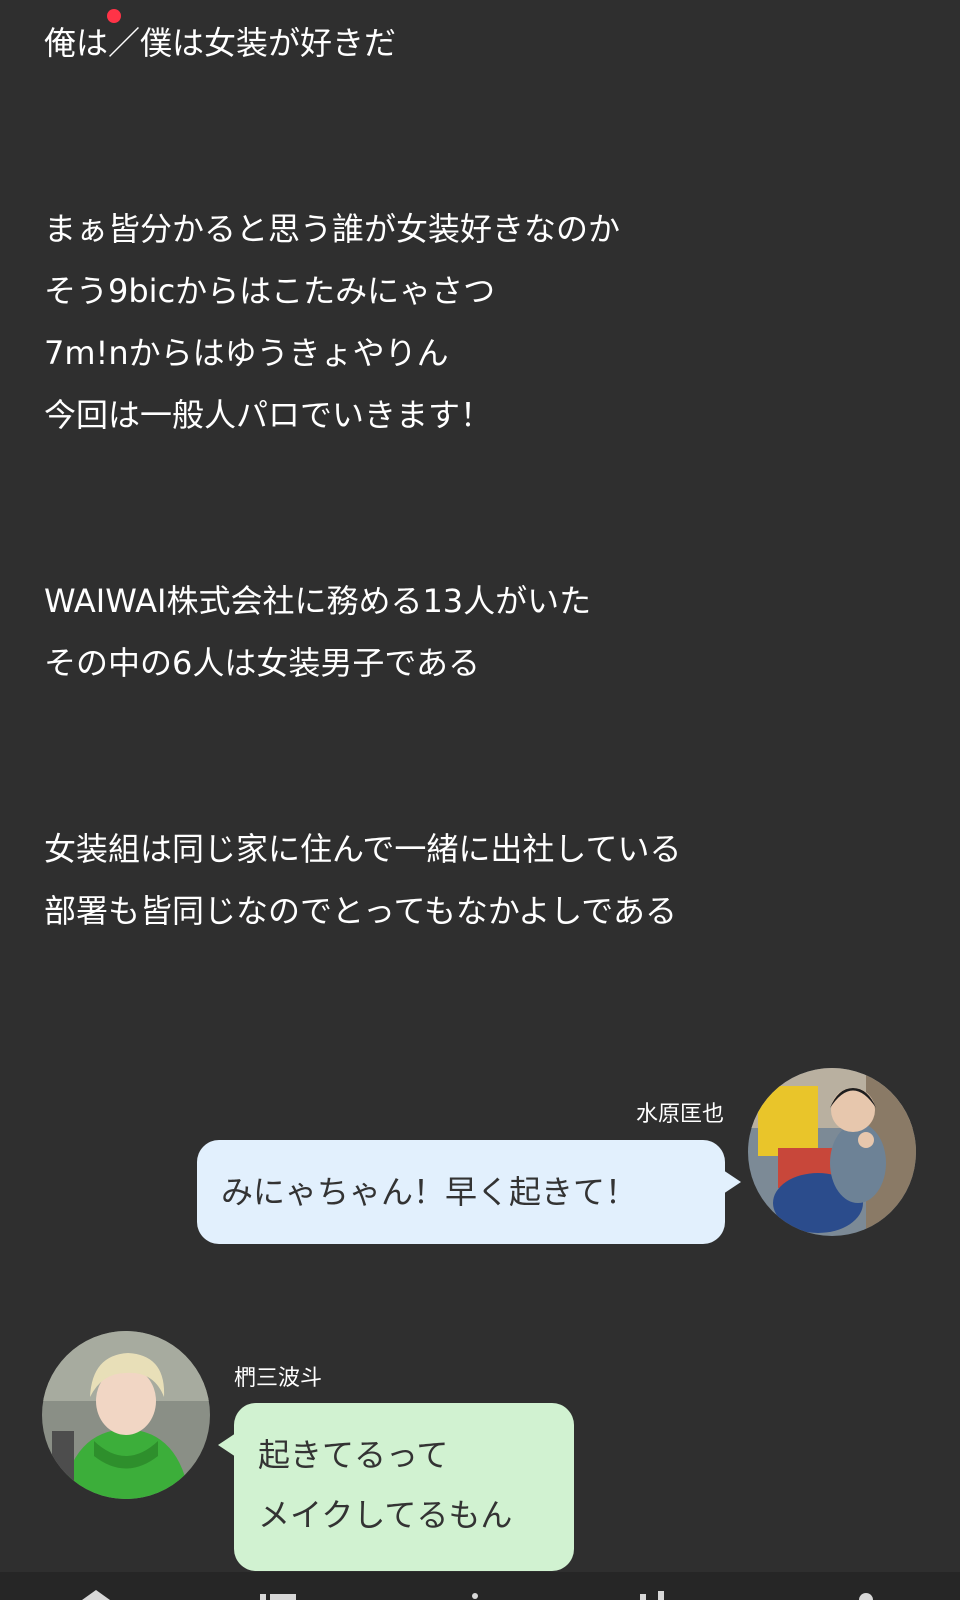 The width and height of the screenshot is (960, 1600). Describe the element at coordinates (332, 229) in the screenshot. I see `story-line: まぁ皆分かると思う誰が女装好きなのか` at that location.